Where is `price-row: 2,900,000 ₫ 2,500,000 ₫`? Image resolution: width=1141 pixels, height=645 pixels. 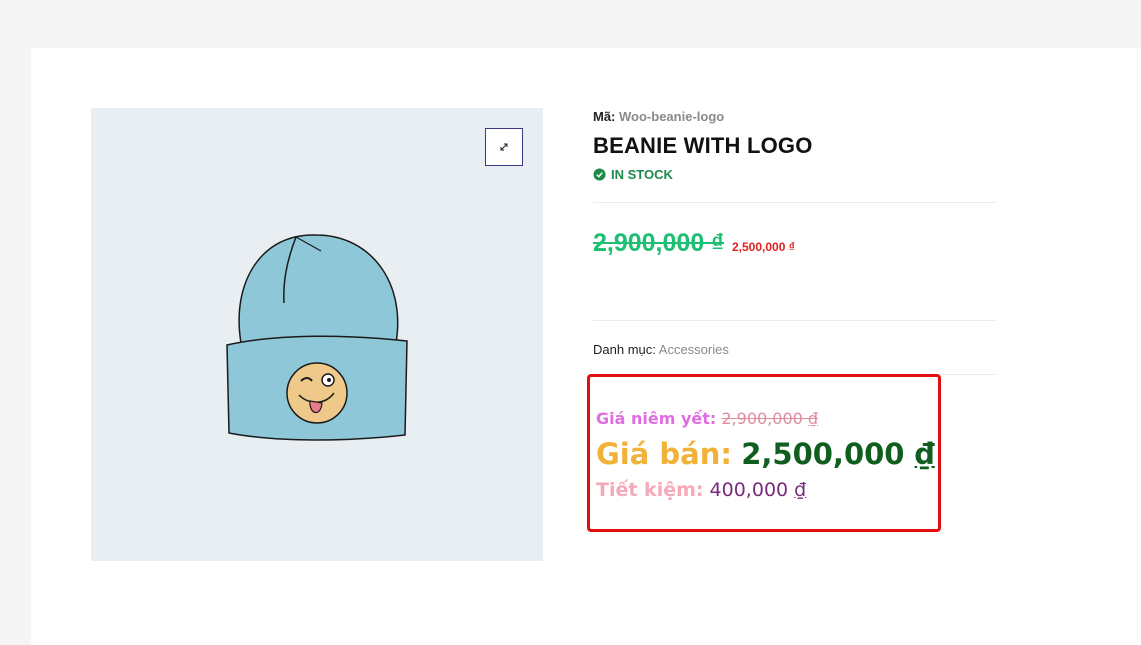
price-row: 2,900,000 ₫ 2,500,000 ₫ is located at coordinates (794, 244).